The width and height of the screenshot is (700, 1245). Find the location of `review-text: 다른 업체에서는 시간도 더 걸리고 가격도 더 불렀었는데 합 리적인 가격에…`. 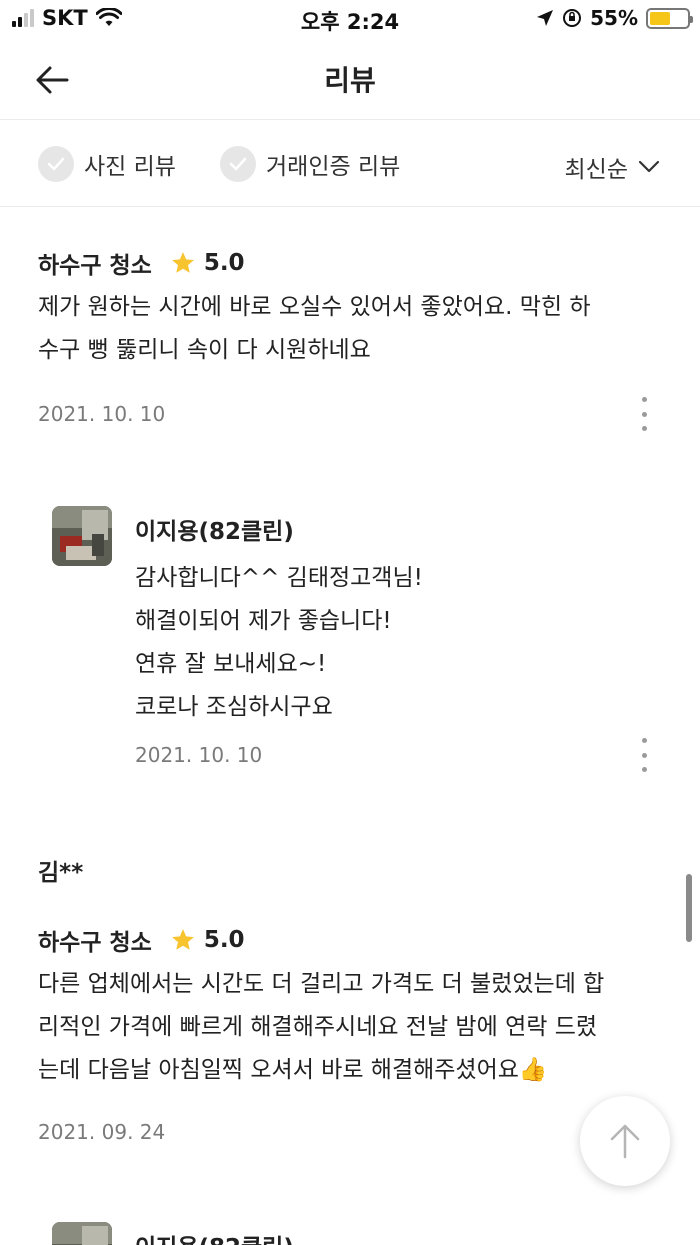

review-text: 다른 업체에서는 시간도 더 걸리고 가격도 더 불렀었는데 합 리적인 가격에… is located at coordinates (350, 1027).